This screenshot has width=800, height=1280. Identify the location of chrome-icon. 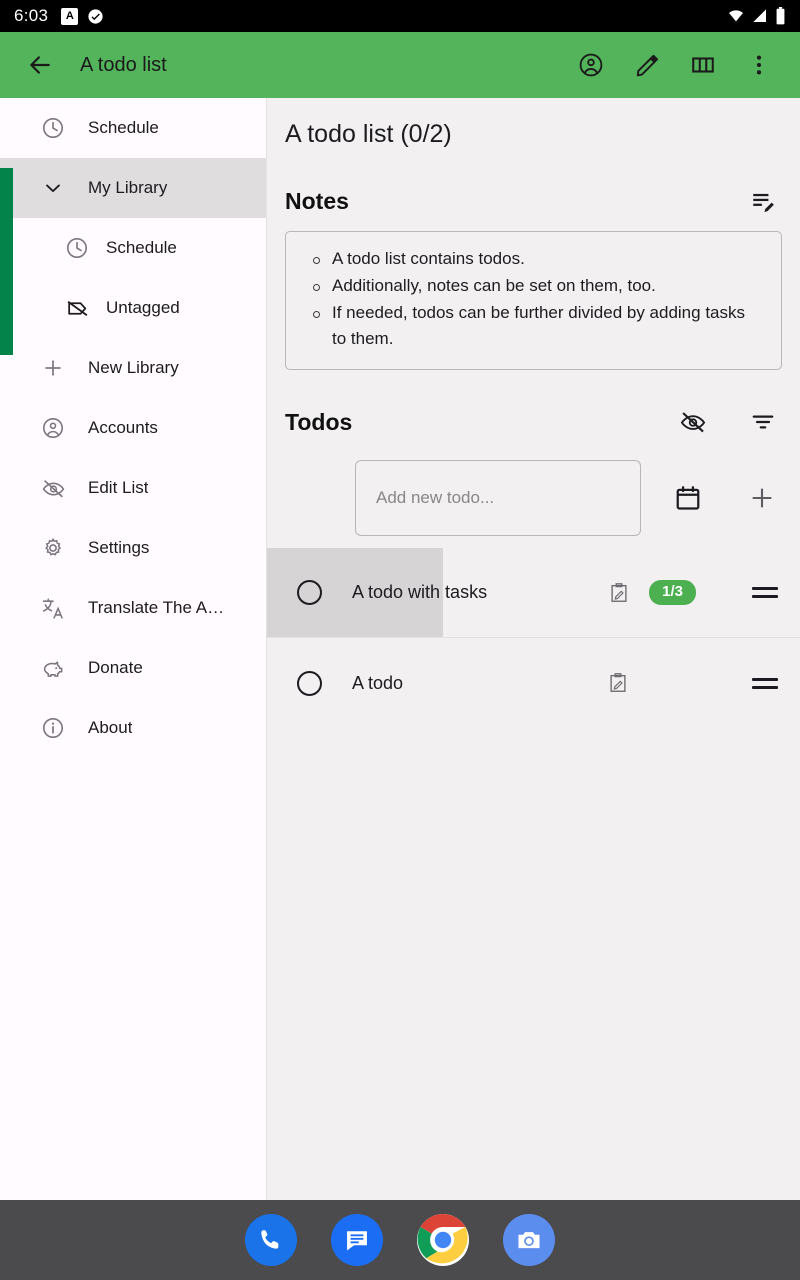
(443, 1240).